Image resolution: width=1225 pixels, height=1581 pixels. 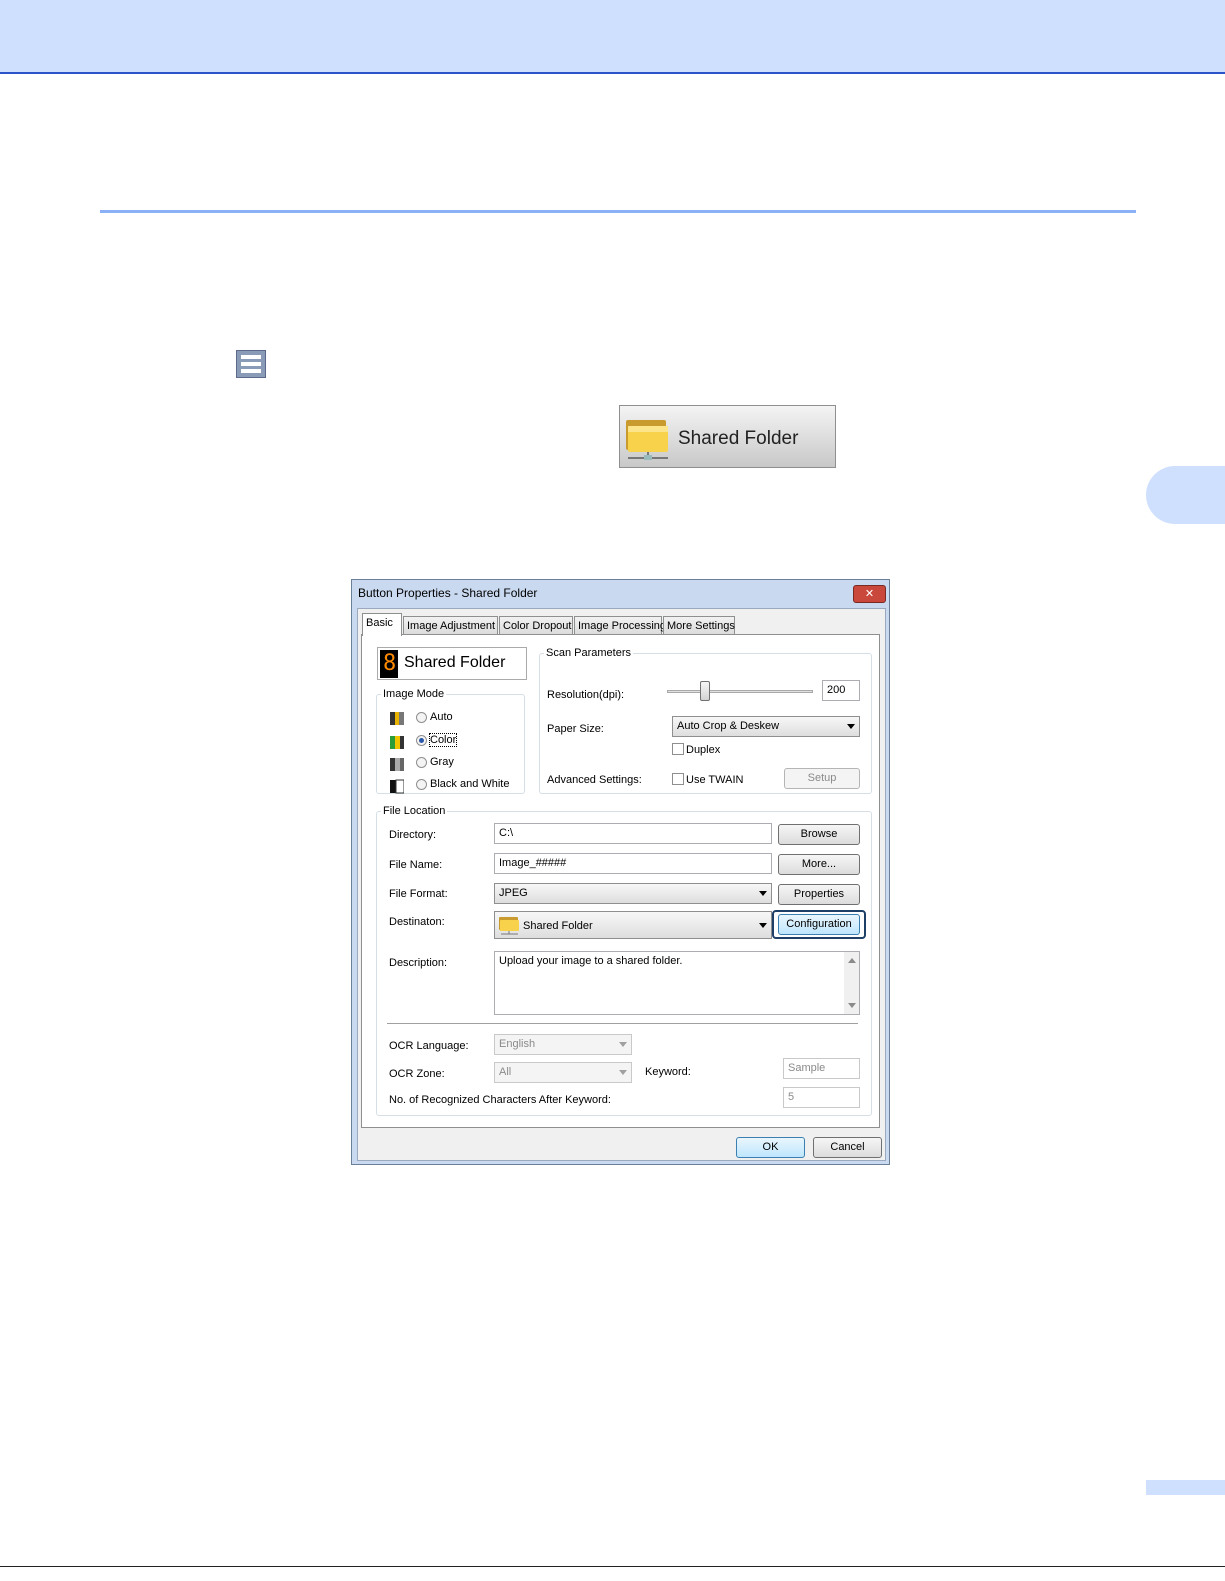 I want to click on button-name-text: Shared Folder, so click(x=455, y=662).